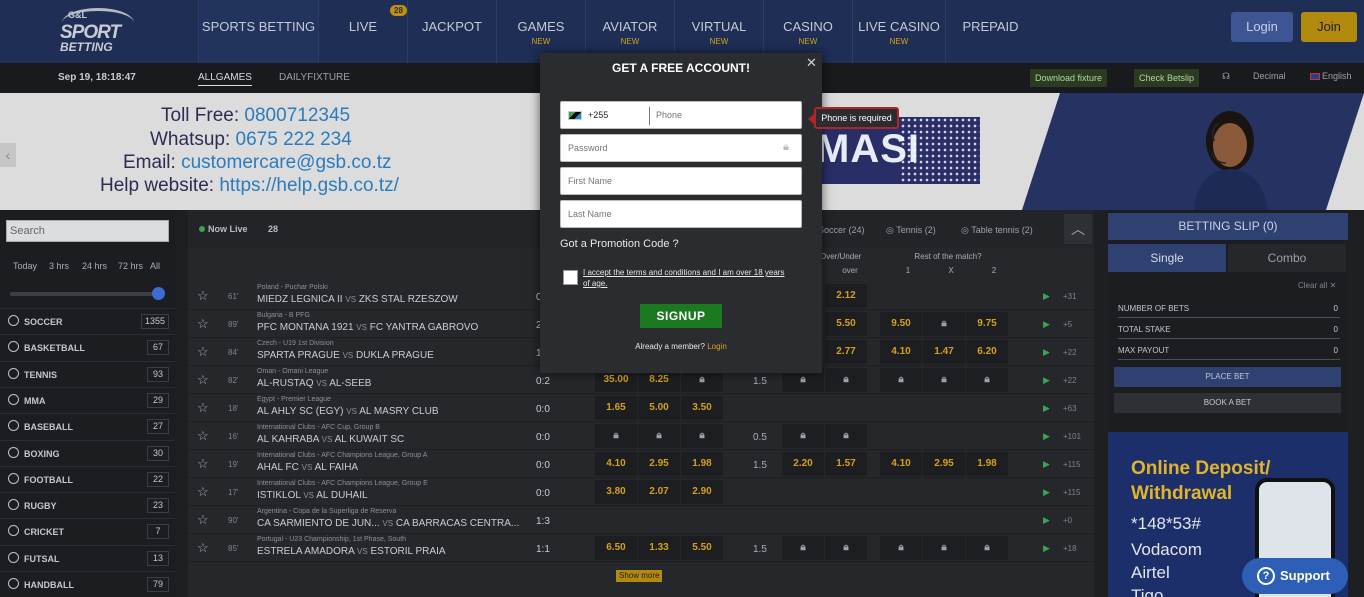 The width and height of the screenshot is (1364, 597). What do you see at coordinates (997, 230) in the screenshot?
I see `tab-table-tennis: ◎ Table tennis (2)` at bounding box center [997, 230].